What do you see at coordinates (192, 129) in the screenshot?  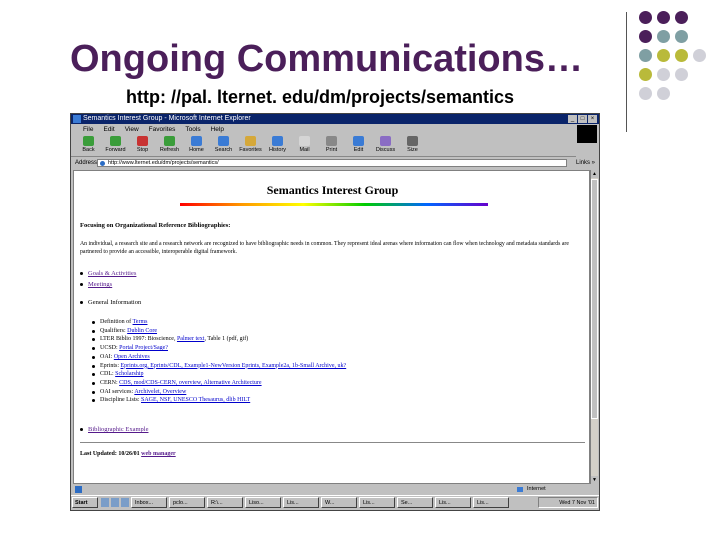 I see `menu-tools: Tools` at bounding box center [192, 129].